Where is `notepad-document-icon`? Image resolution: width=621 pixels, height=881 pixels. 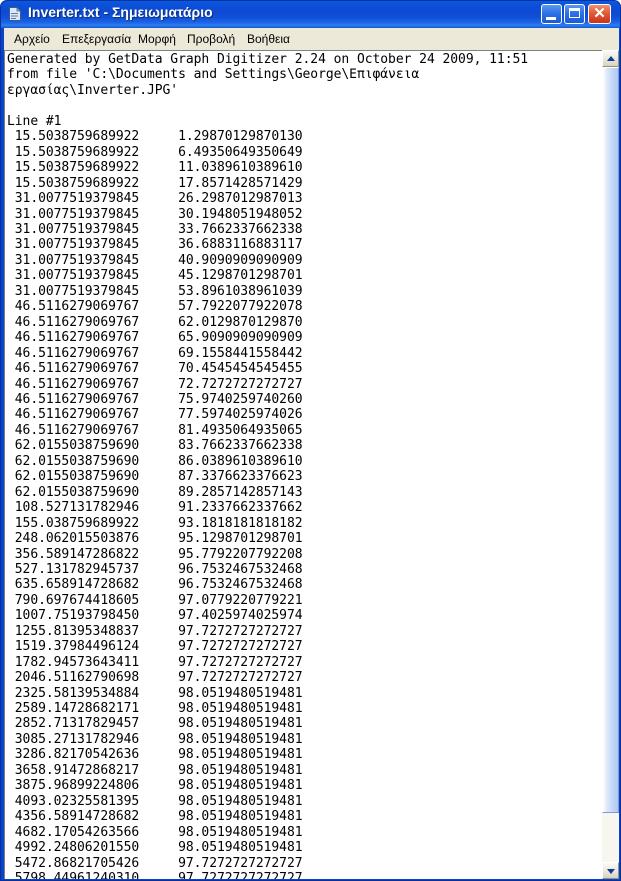
notepad-document-icon is located at coordinates (15, 13).